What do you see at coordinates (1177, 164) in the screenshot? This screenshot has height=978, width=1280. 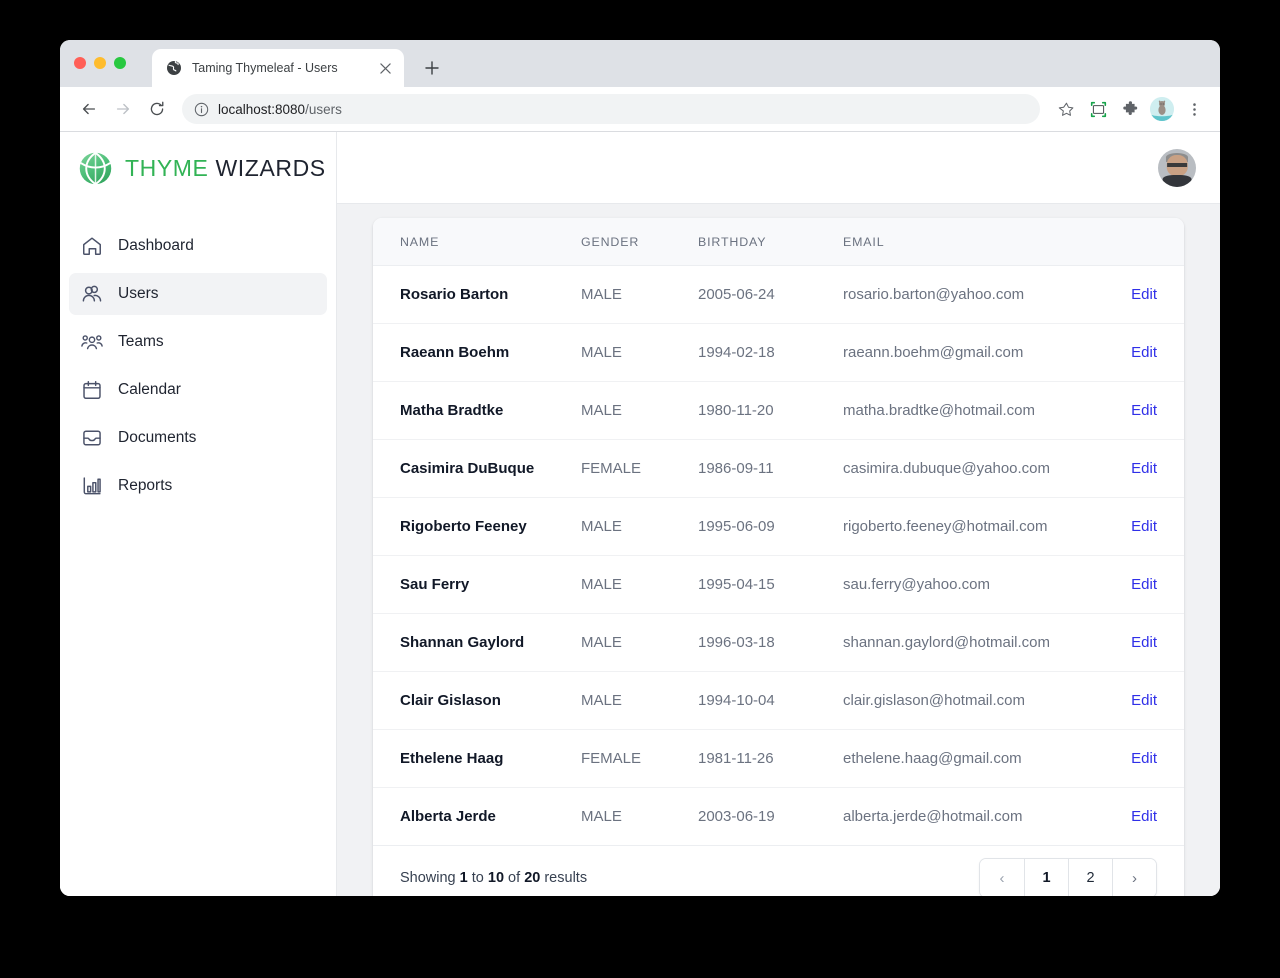 I see `avatar-glasses` at bounding box center [1177, 164].